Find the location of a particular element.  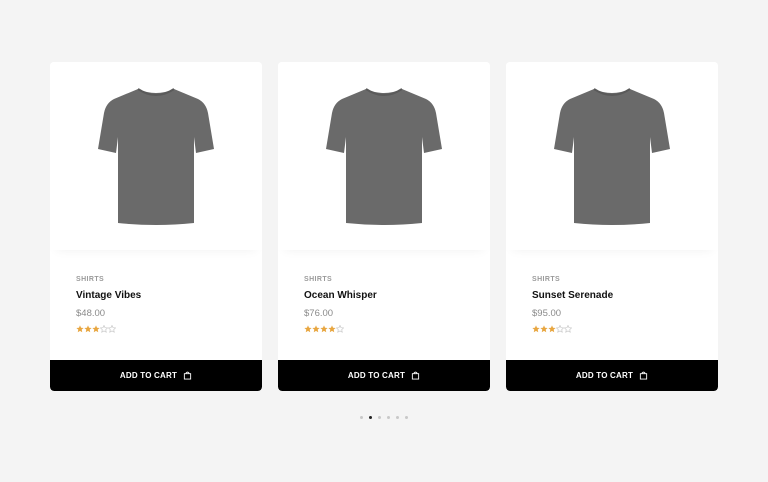

product-price: $76.00 is located at coordinates (319, 313).